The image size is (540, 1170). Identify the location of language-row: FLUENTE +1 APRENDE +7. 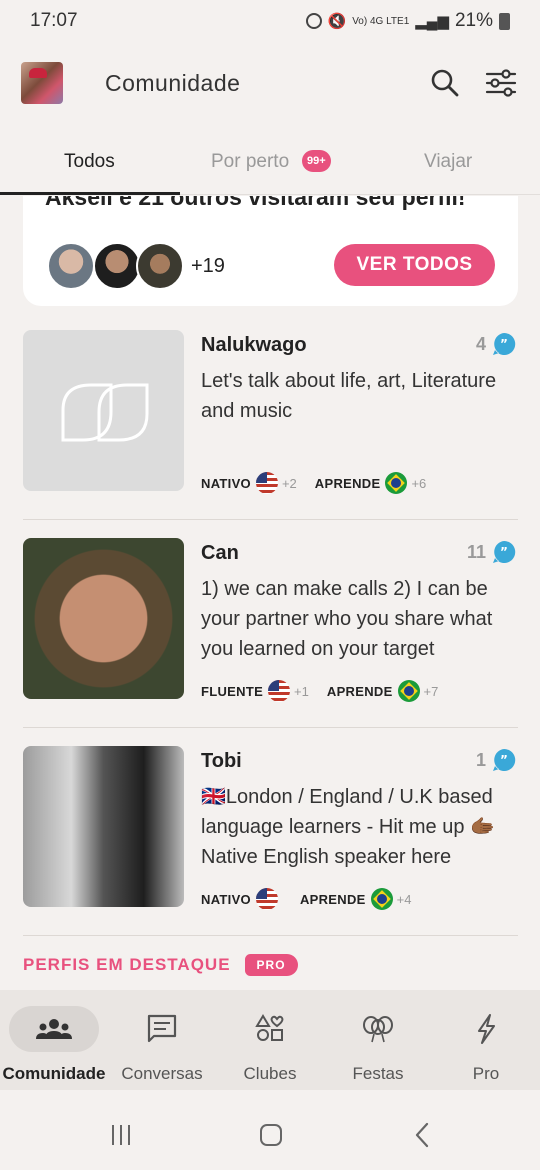
(319, 691).